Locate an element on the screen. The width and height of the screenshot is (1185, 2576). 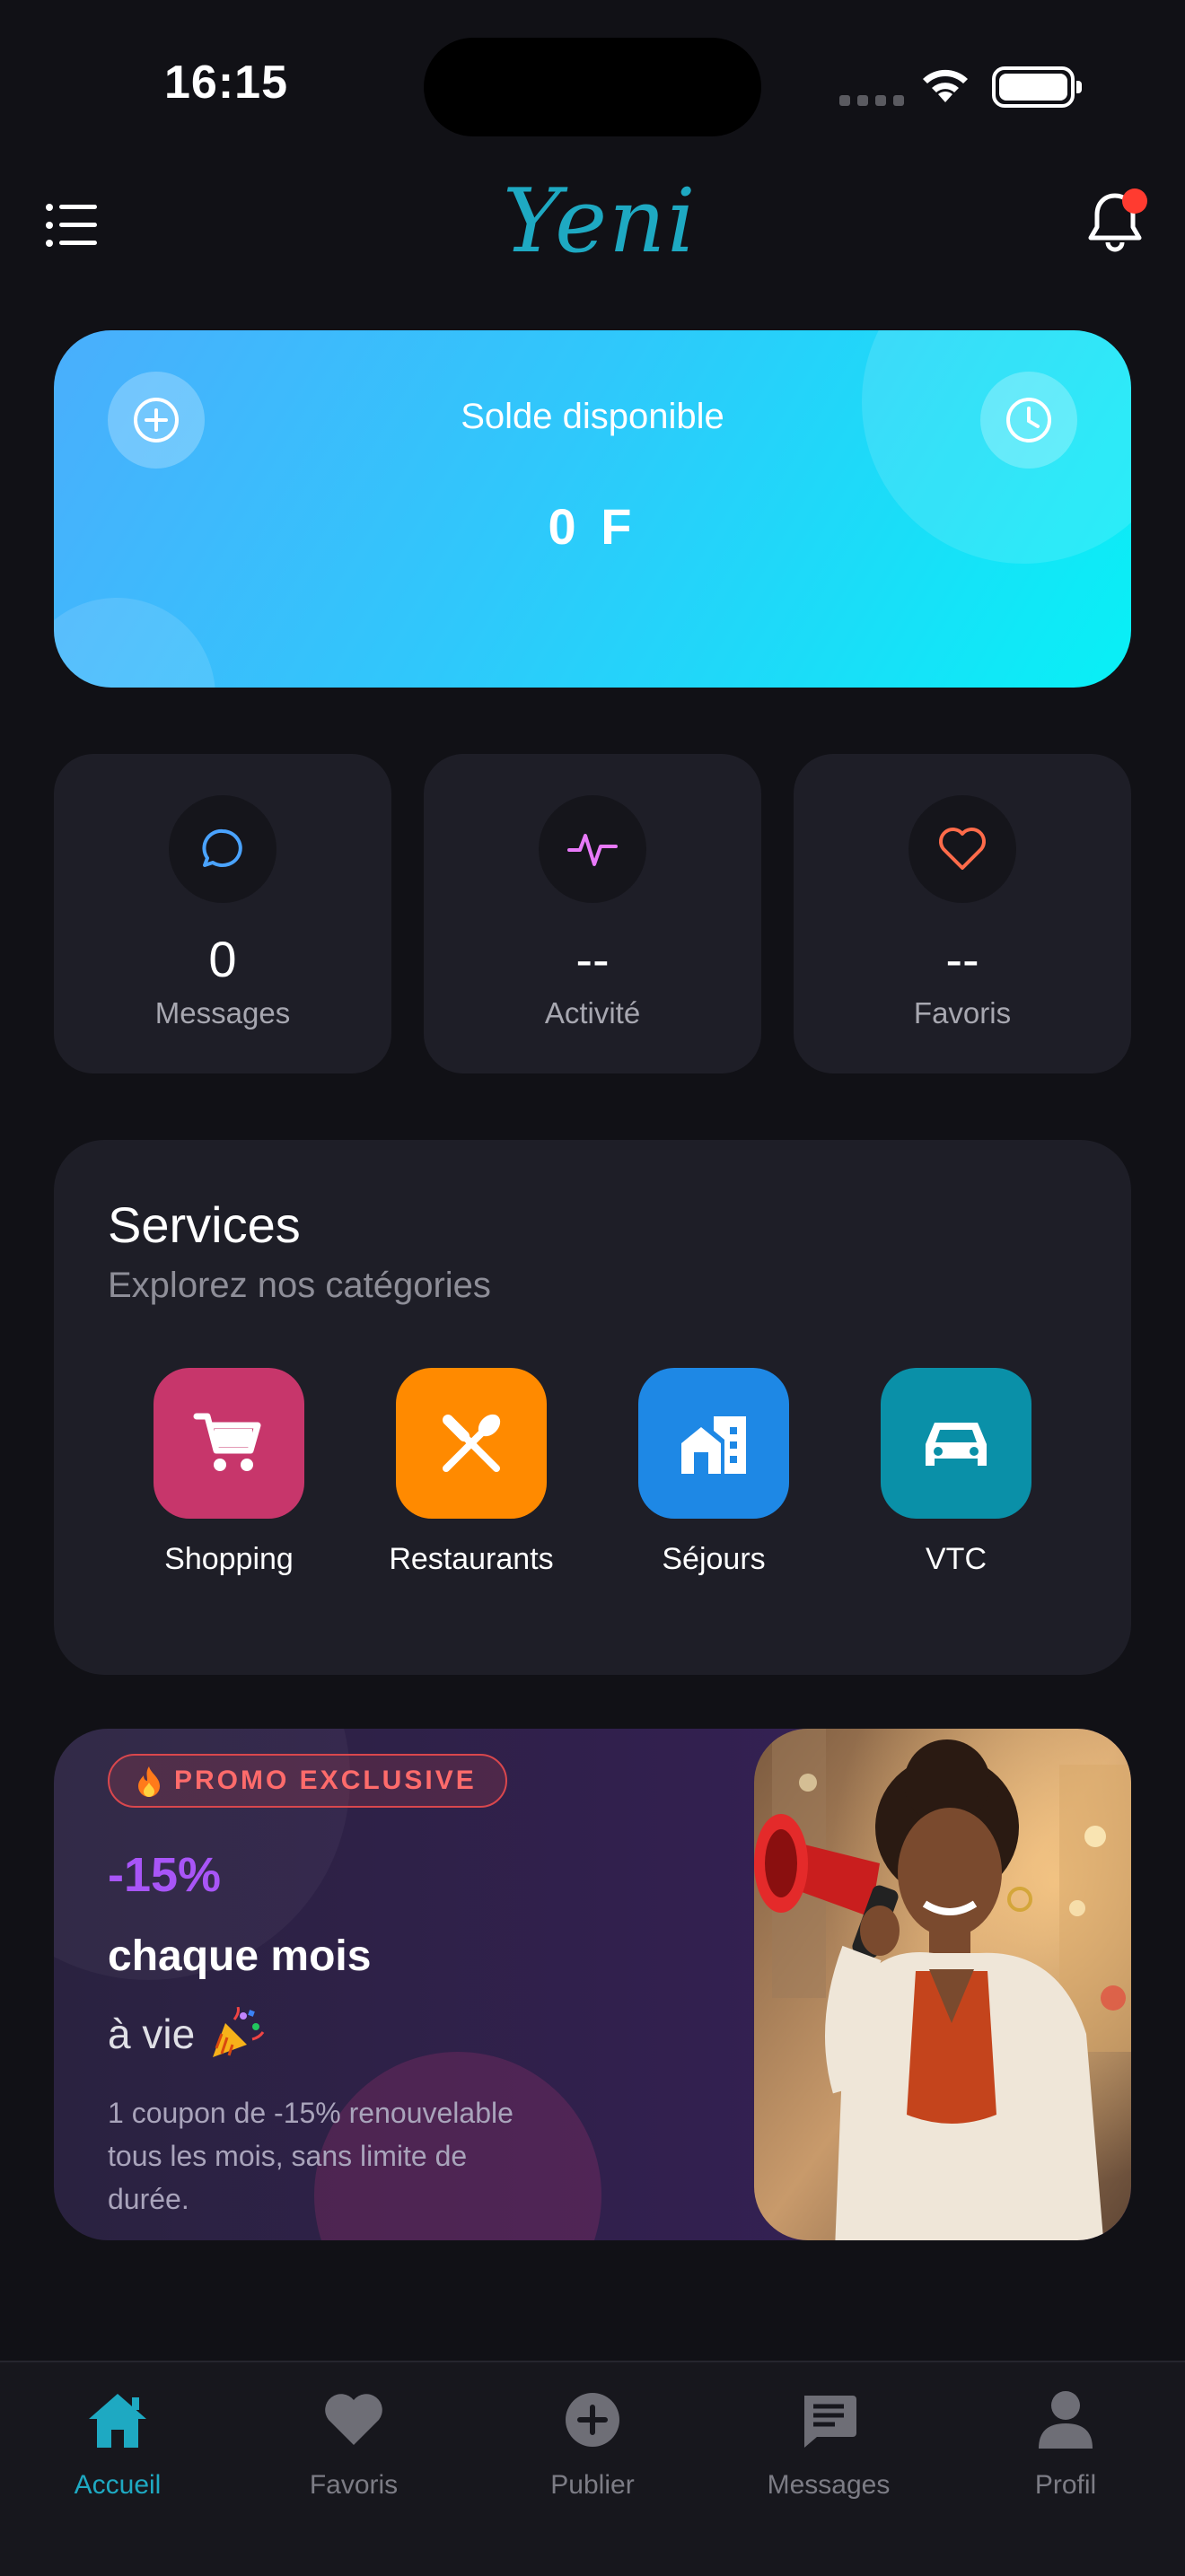
party-popper-icon is located at coordinates (239, 2032).